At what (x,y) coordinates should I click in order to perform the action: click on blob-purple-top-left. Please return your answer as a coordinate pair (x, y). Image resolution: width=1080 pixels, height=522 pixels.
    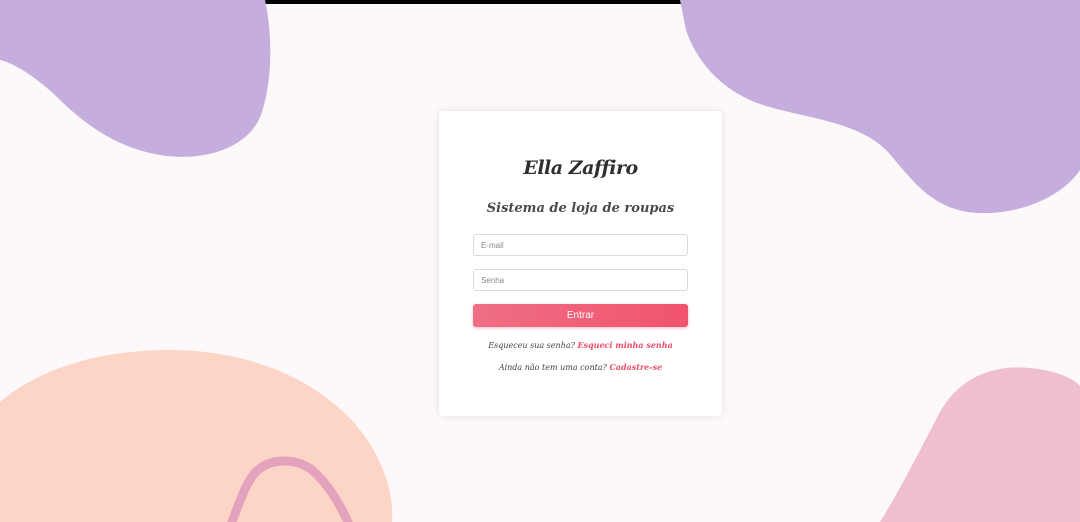
    Looking at the image, I should click on (135, 78).